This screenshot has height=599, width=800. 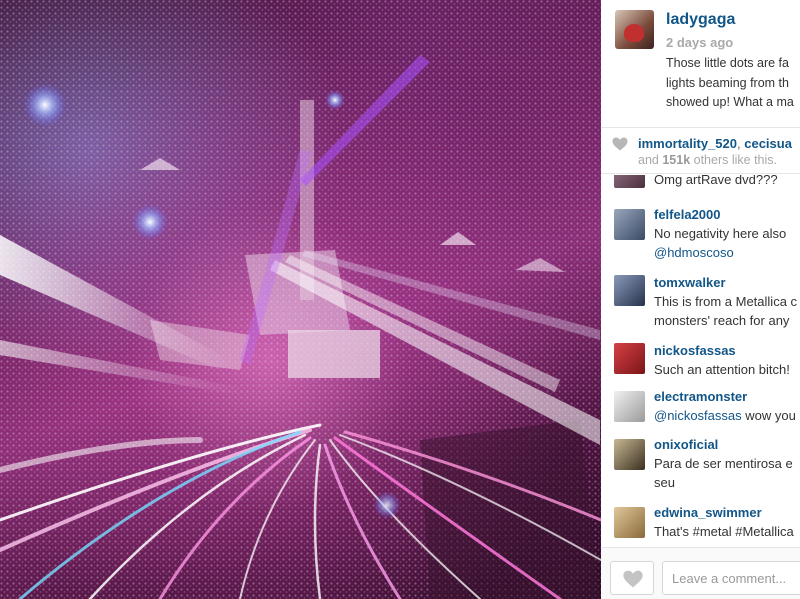 I want to click on comment-text-rest: wow you, so click(x=768, y=415).